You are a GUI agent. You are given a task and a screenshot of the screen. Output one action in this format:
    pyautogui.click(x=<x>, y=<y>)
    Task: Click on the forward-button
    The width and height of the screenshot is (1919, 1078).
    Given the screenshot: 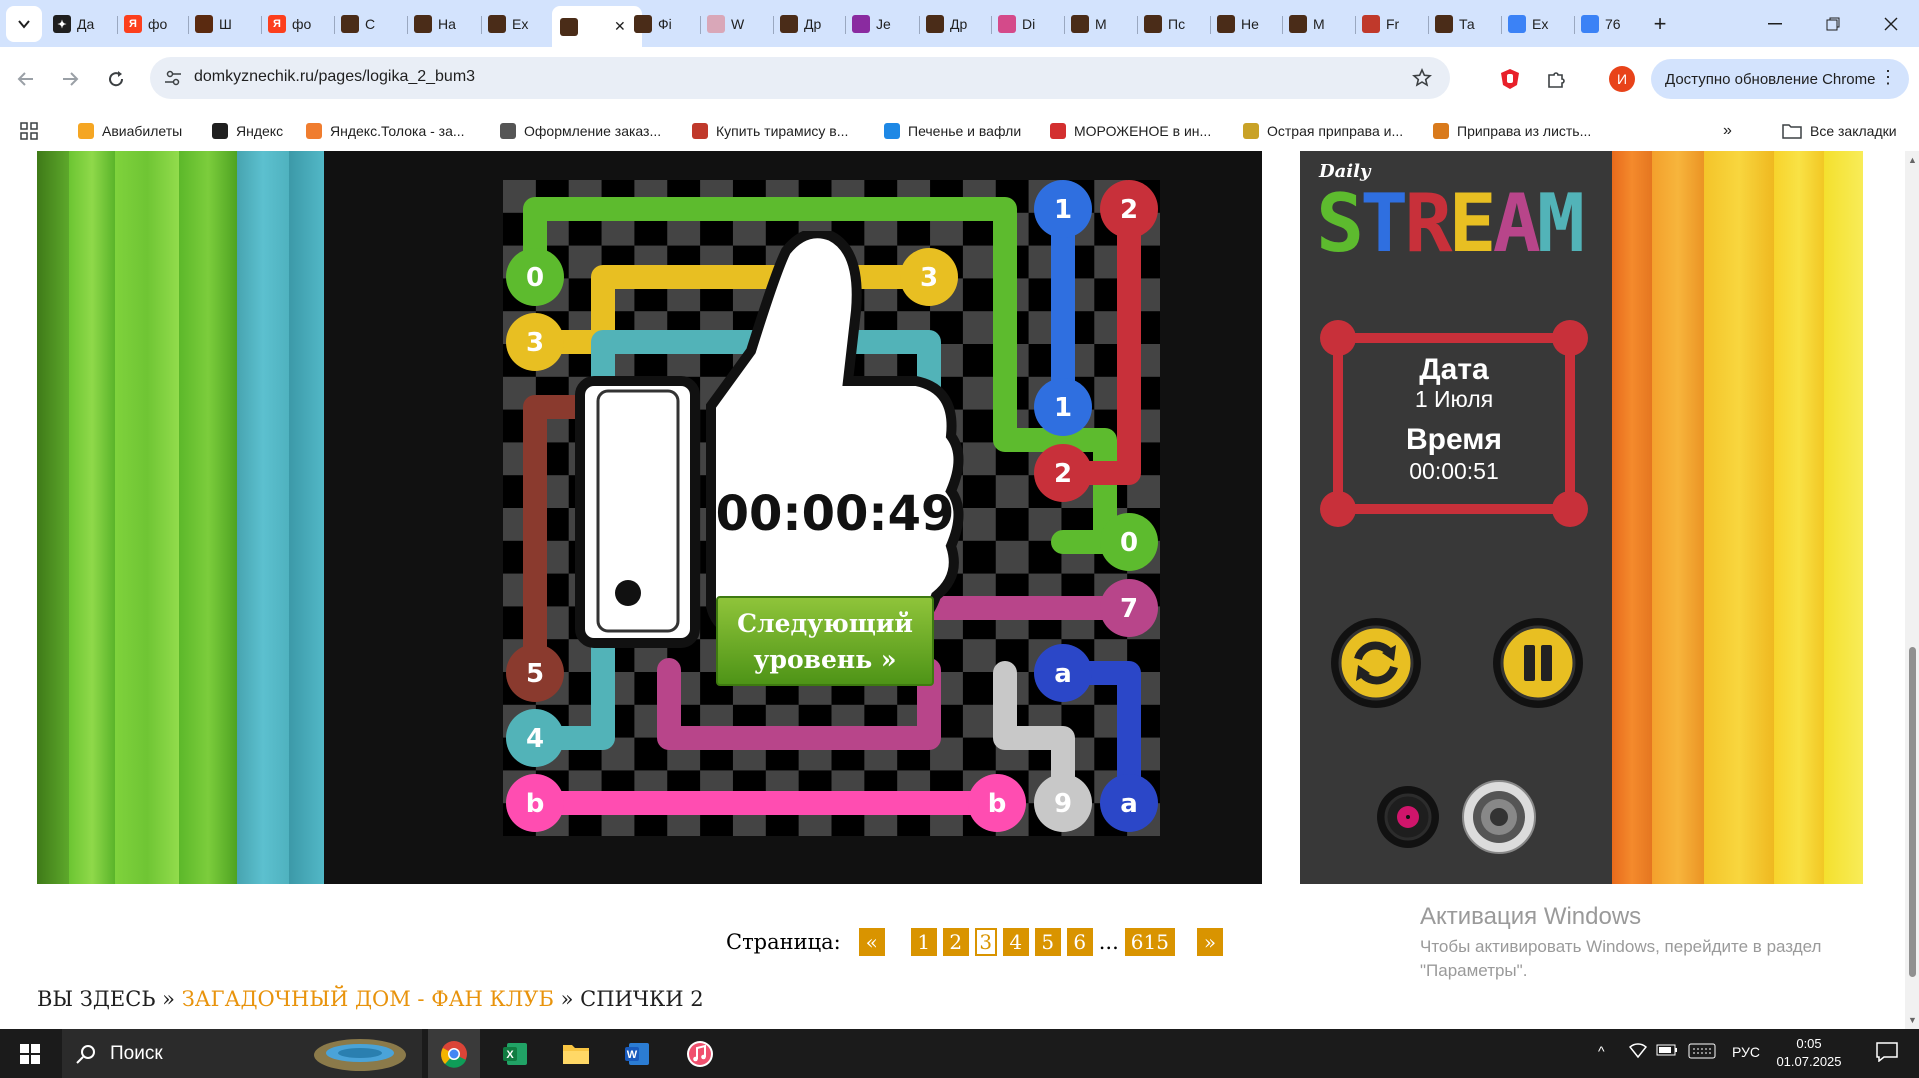 What is the action you would take?
    pyautogui.click(x=70, y=79)
    